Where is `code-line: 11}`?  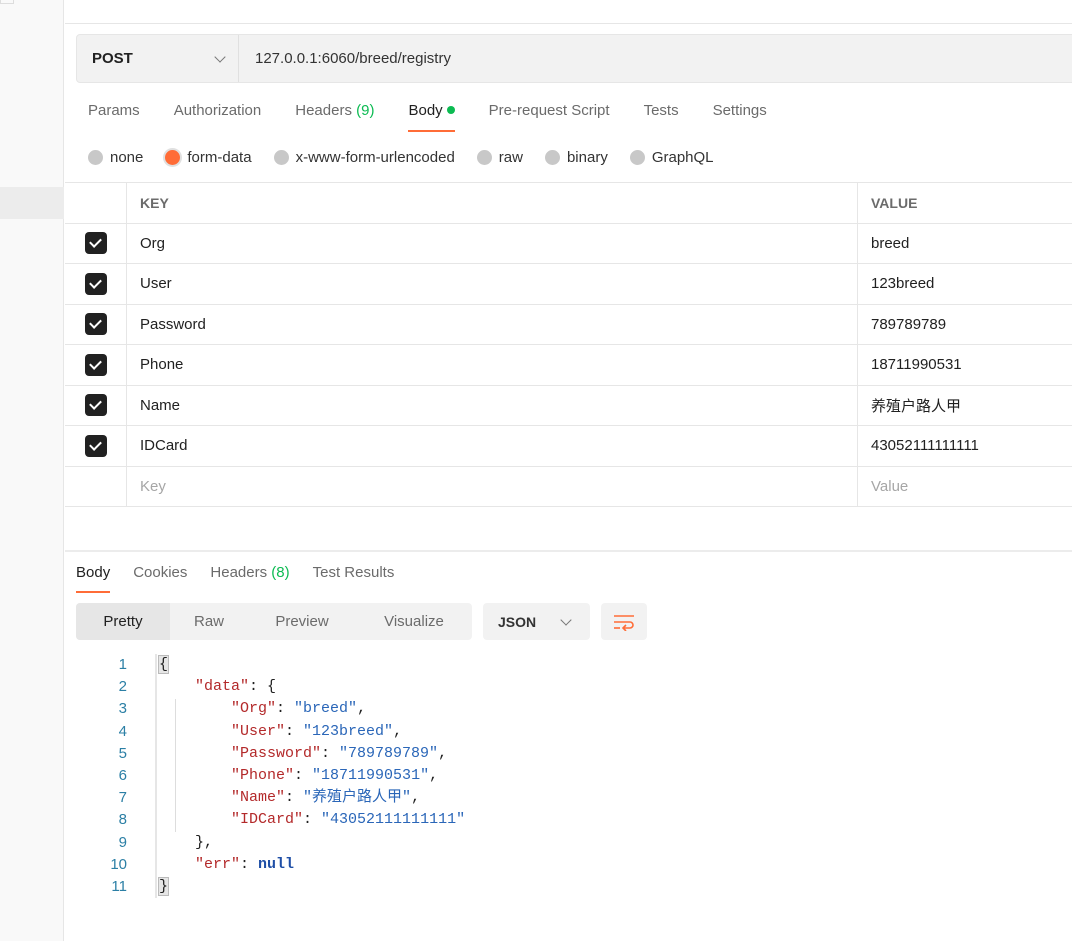 code-line: 11} is located at coordinates (265, 887).